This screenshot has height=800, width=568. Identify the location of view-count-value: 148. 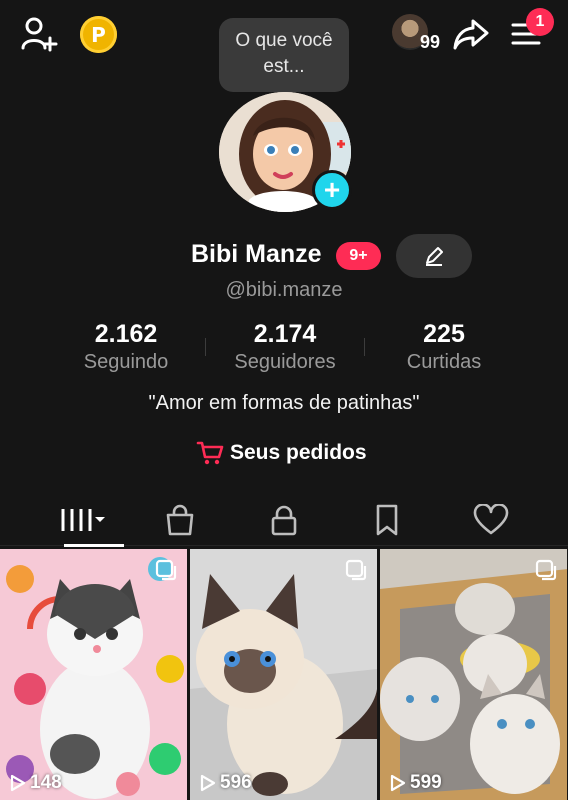
(46, 782).